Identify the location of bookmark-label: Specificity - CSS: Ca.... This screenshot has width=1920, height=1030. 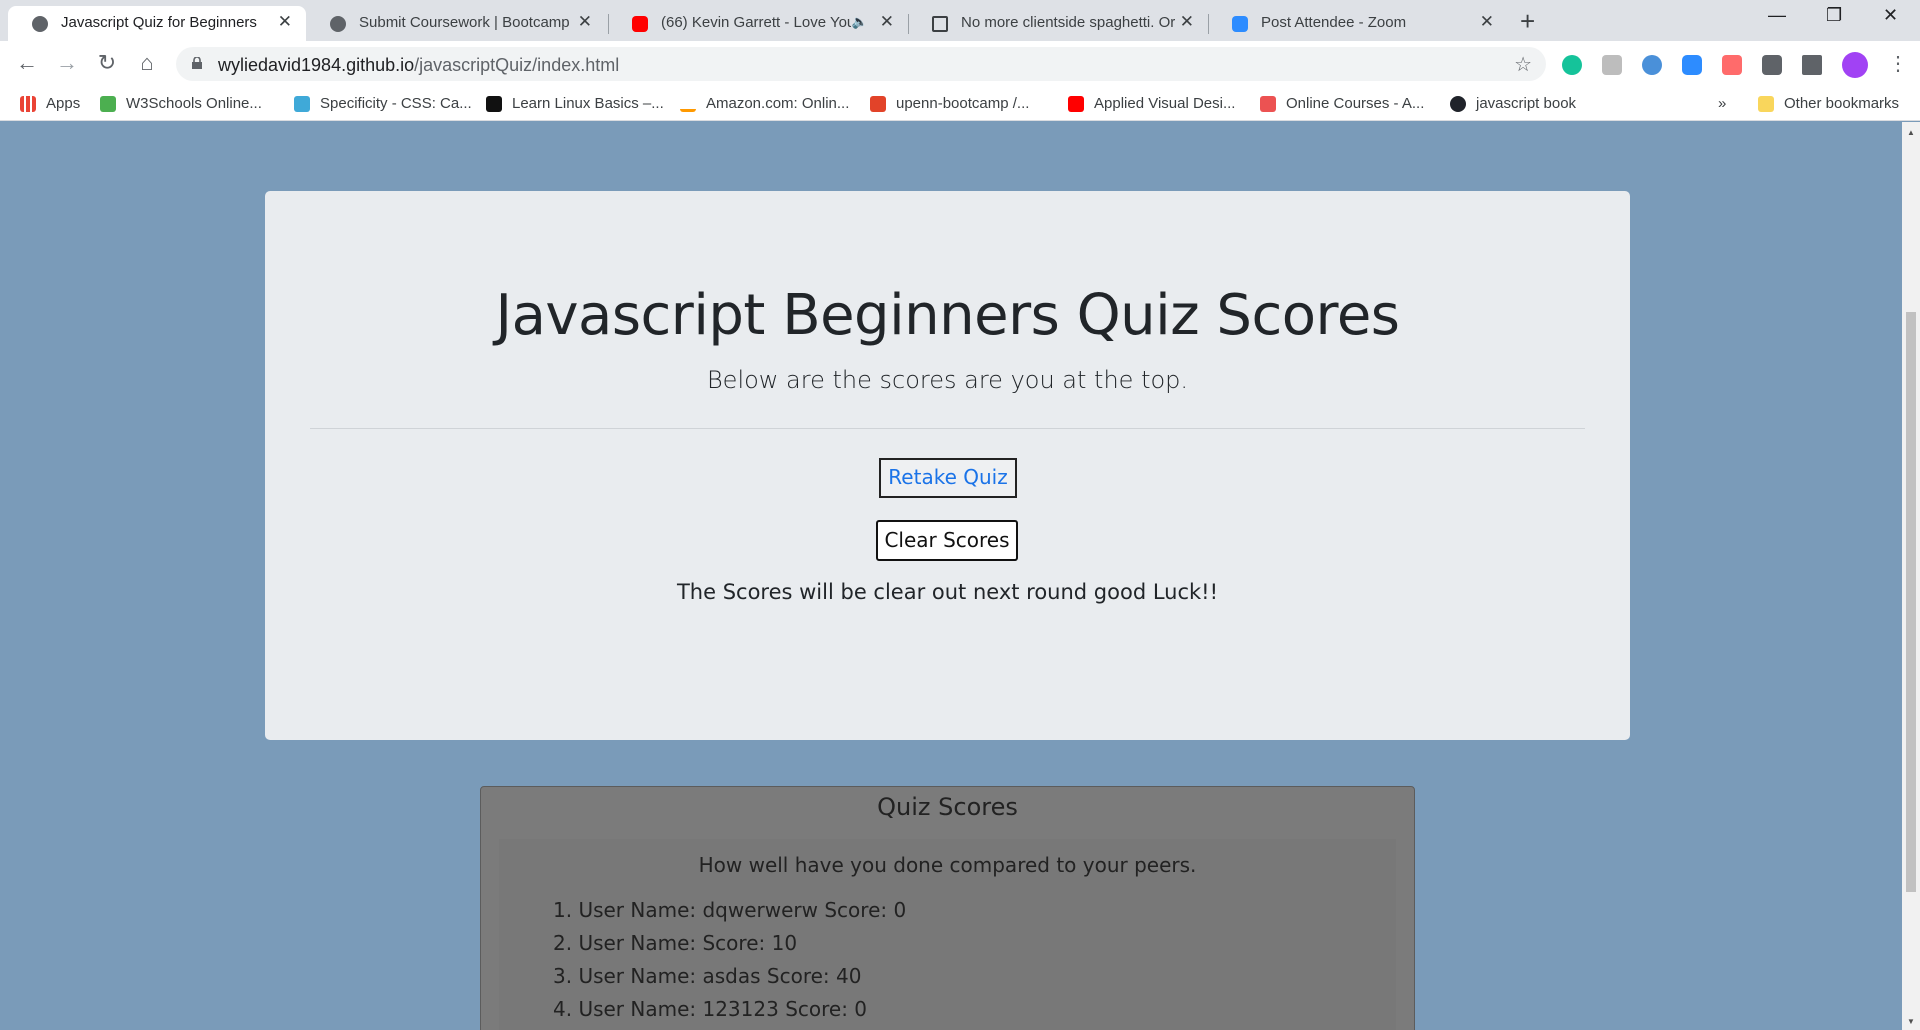
(396, 103).